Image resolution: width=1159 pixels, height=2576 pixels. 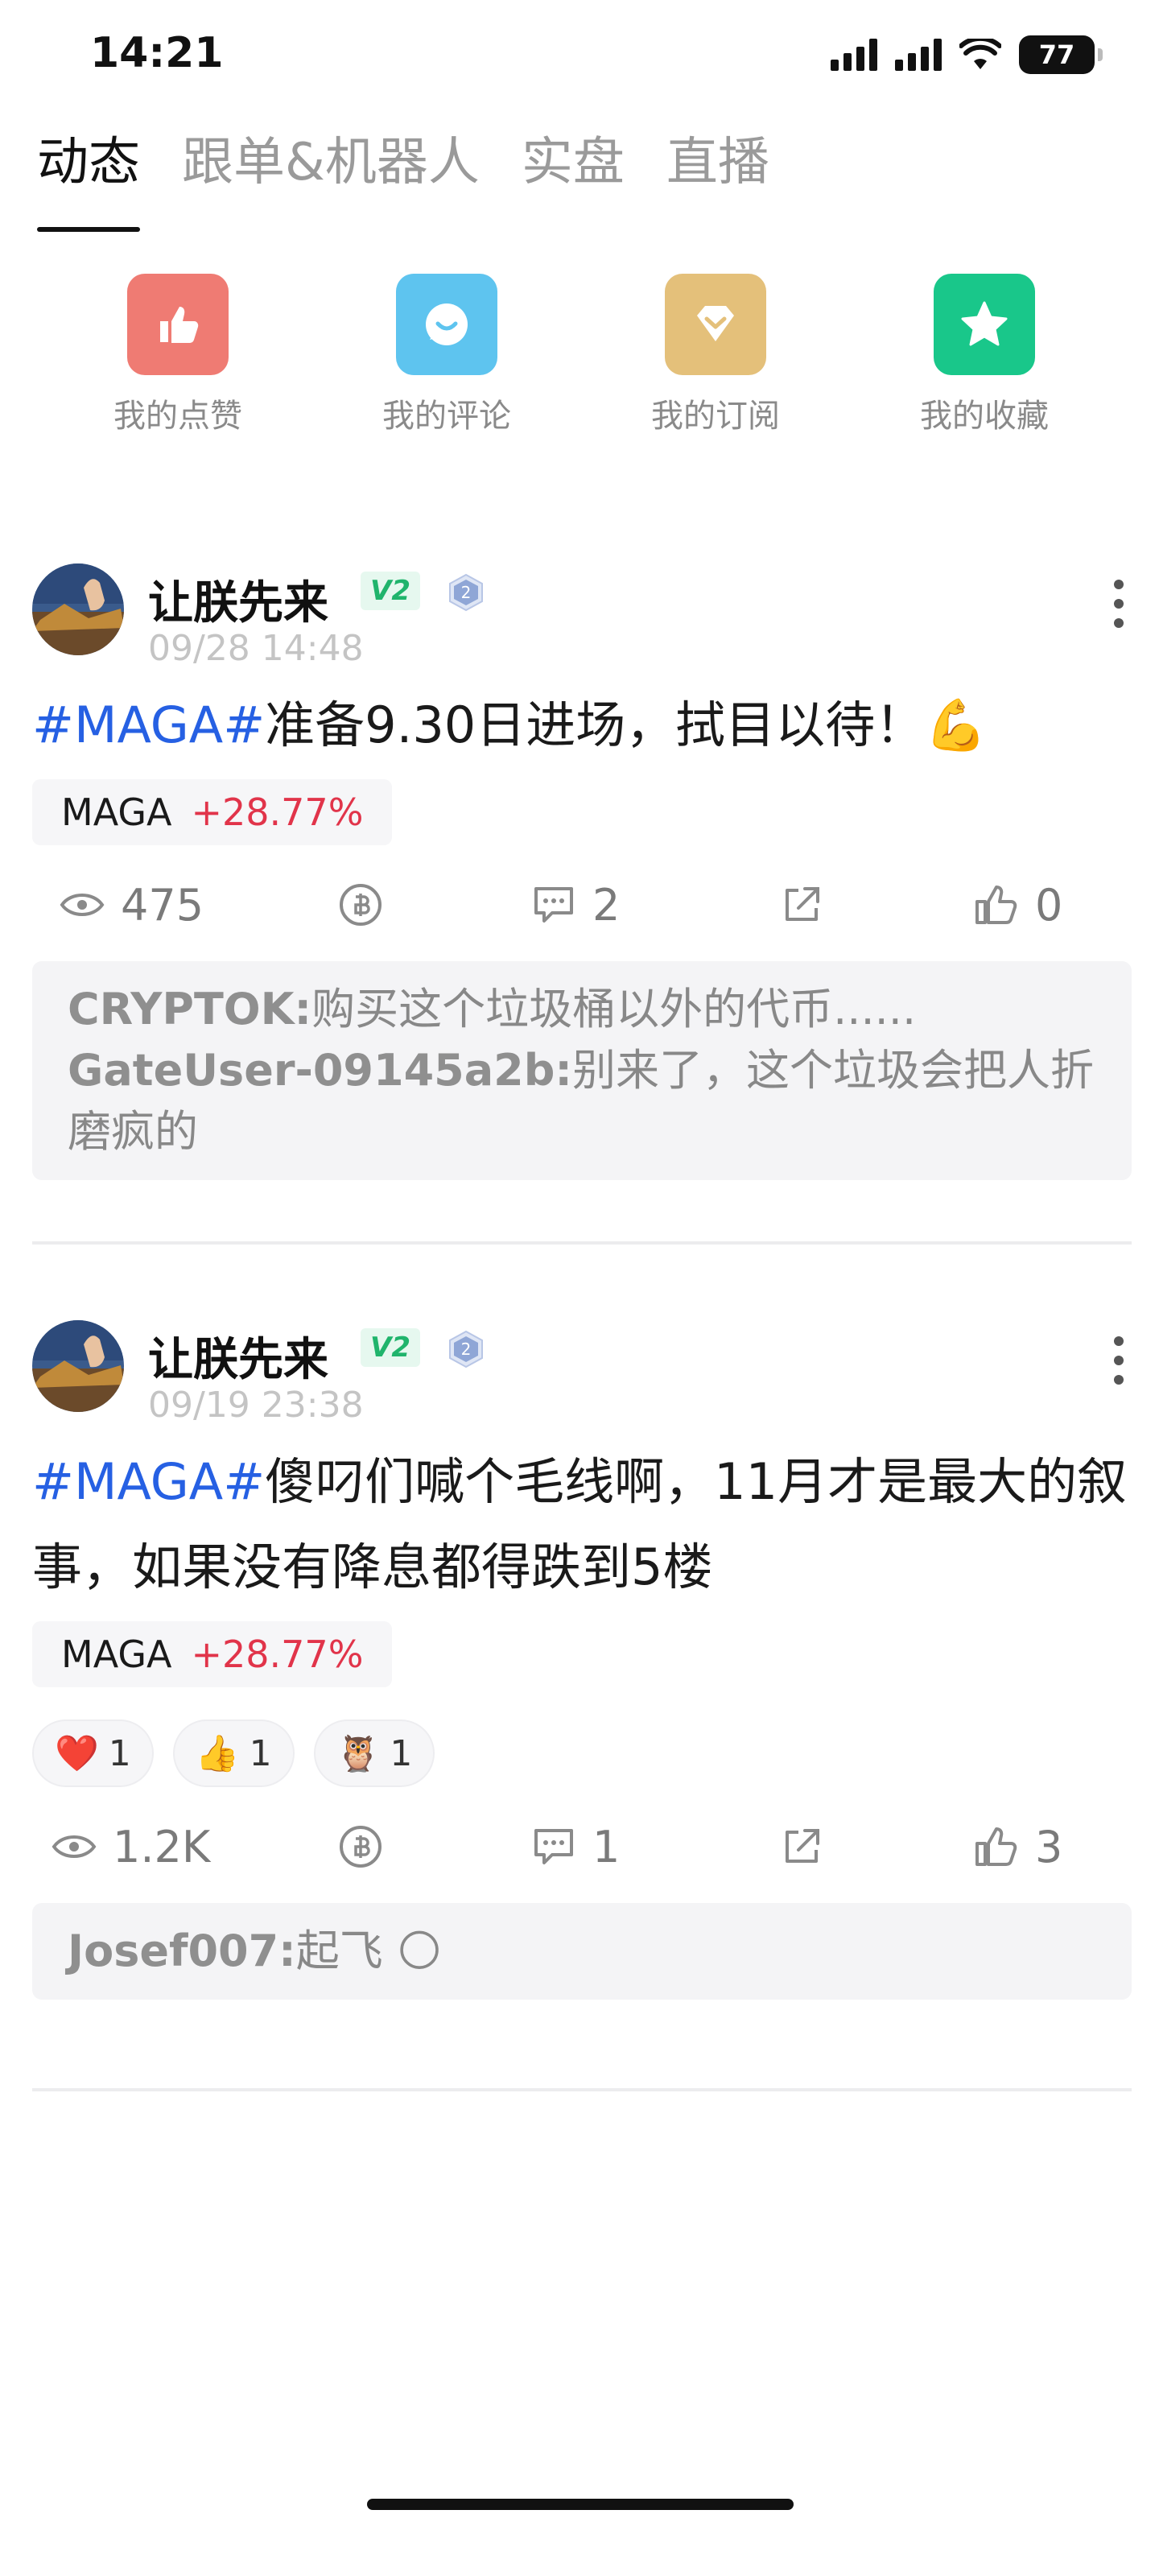 I want to click on comment-preview: Josef007:起飞 🌕, so click(x=582, y=1951).